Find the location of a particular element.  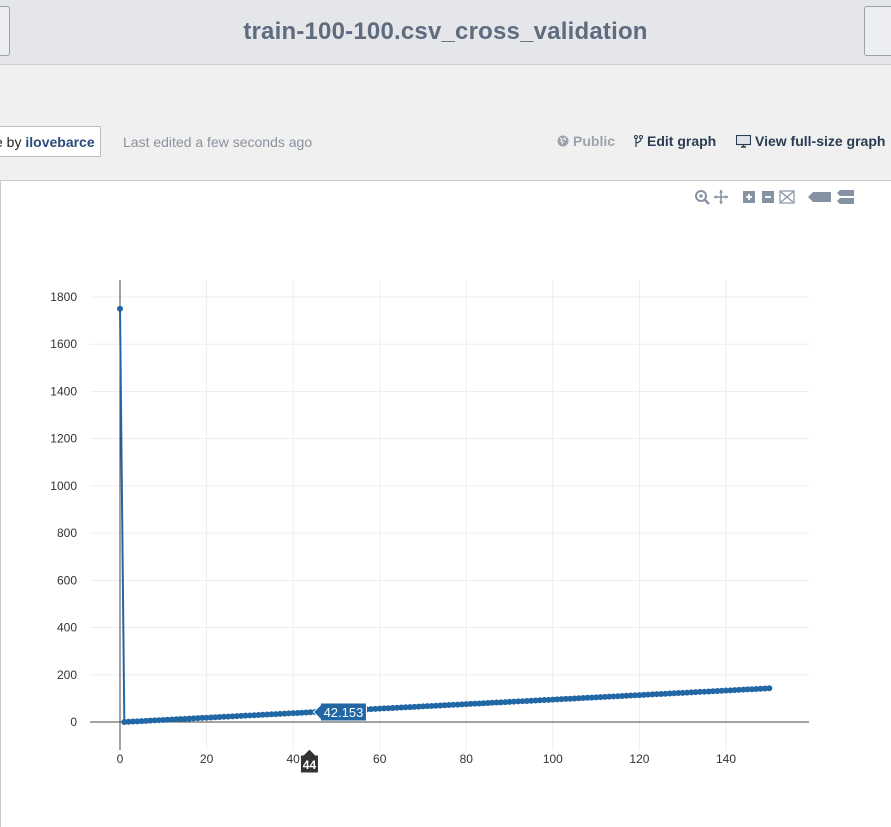

hover-y-label: 42.153 is located at coordinates (344, 712).